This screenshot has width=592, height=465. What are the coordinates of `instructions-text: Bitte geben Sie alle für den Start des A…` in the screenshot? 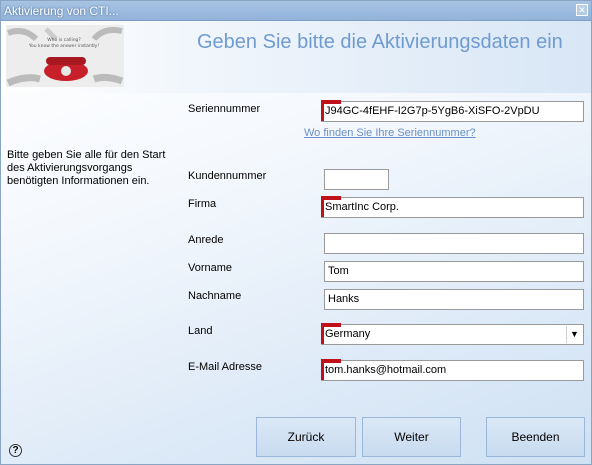 It's located at (86, 168).